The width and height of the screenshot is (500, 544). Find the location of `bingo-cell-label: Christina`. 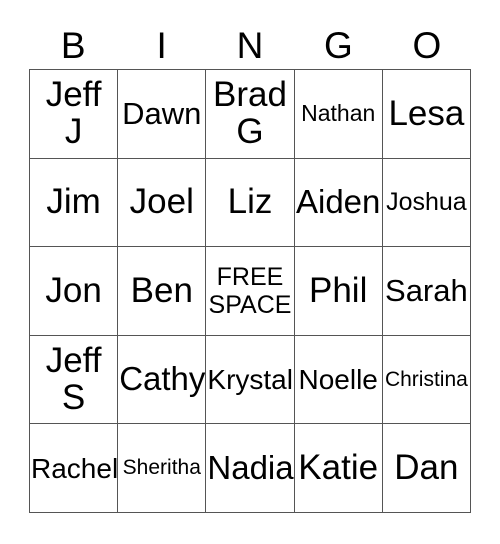

bingo-cell-label: Christina is located at coordinates (426, 379).